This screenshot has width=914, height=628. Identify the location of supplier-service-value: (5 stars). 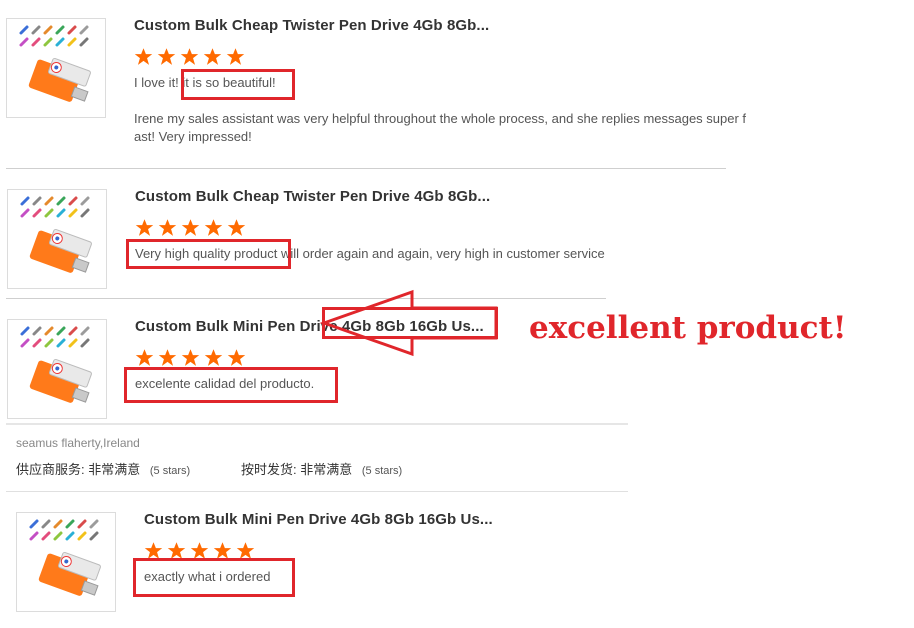
(170, 471).